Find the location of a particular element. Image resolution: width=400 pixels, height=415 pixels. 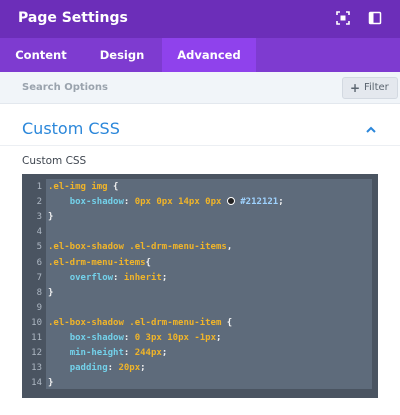

line-number: 2 is located at coordinates (39, 202).